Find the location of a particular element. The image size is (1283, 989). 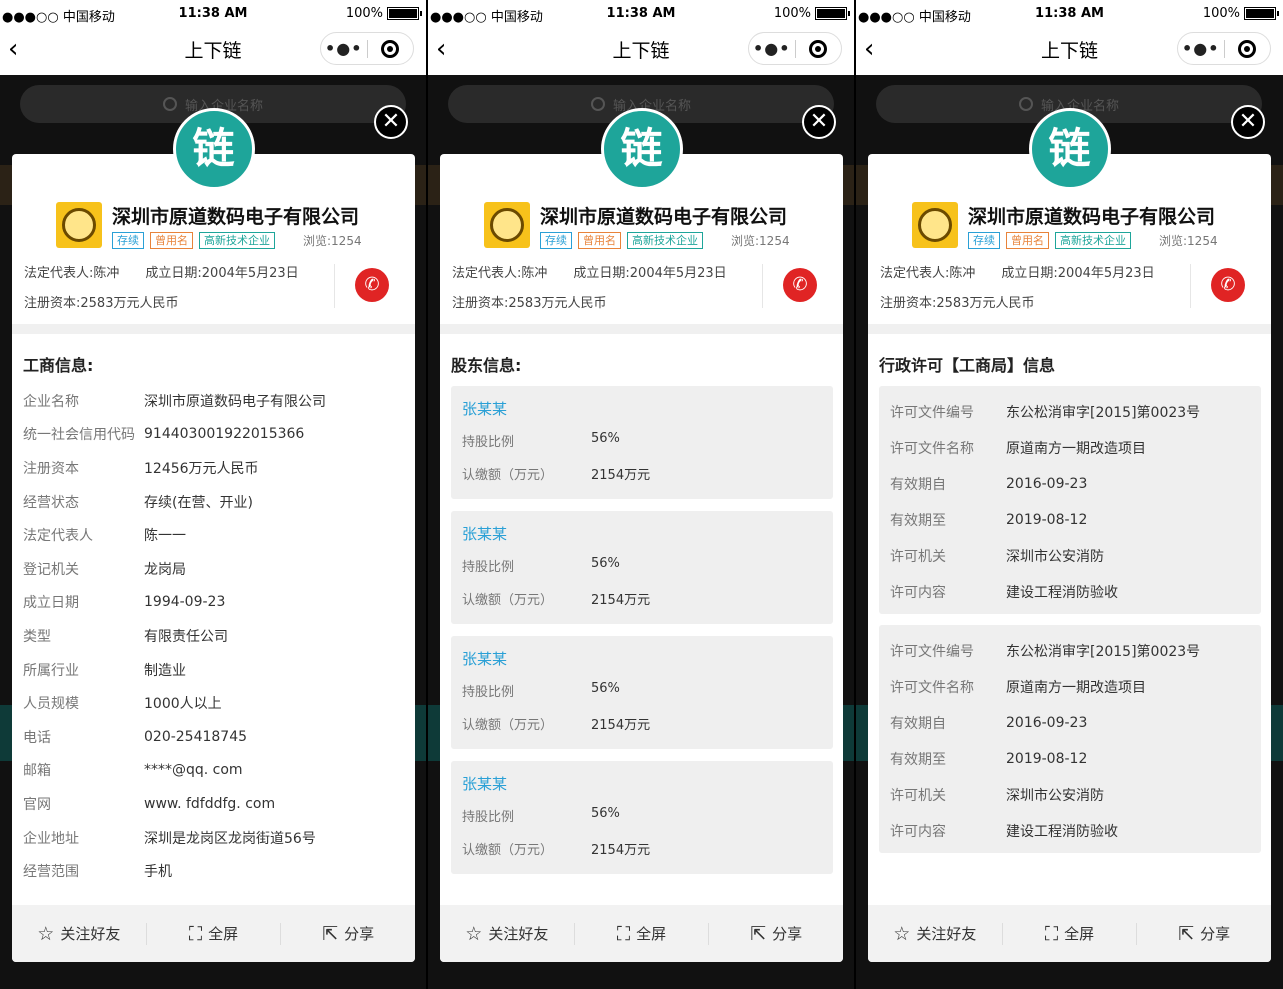

info-key: 经营状态 is located at coordinates (51, 502).